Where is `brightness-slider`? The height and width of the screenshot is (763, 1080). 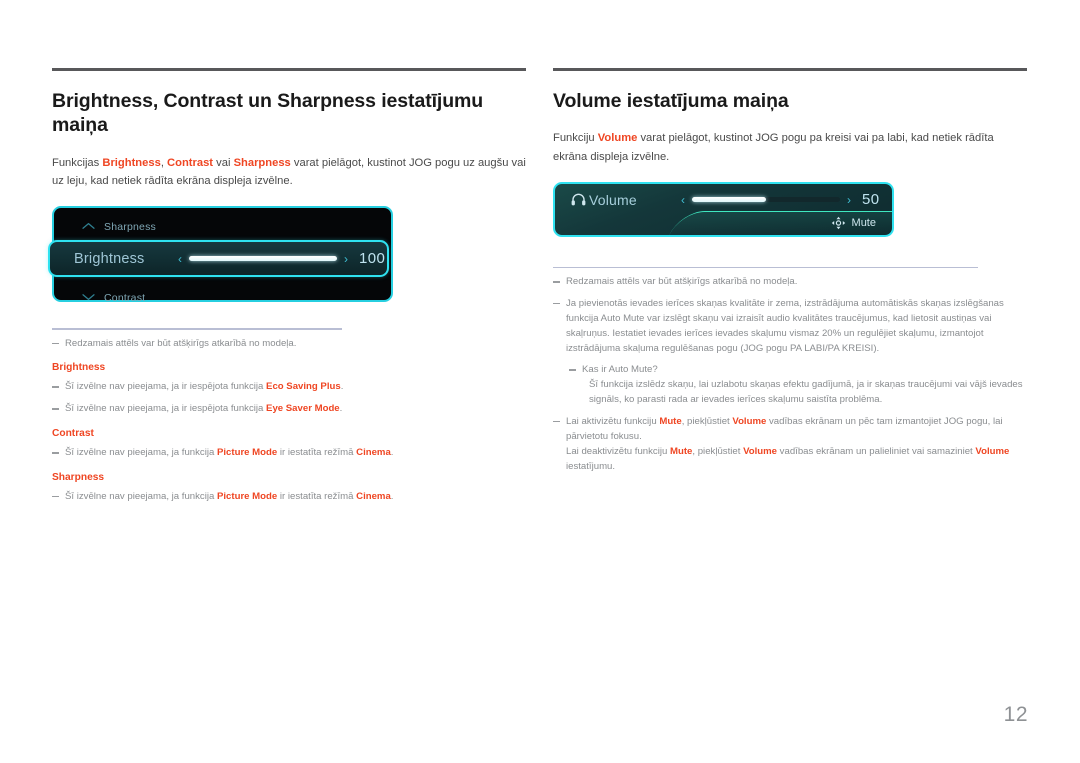
brightness-slider is located at coordinates (263, 259).